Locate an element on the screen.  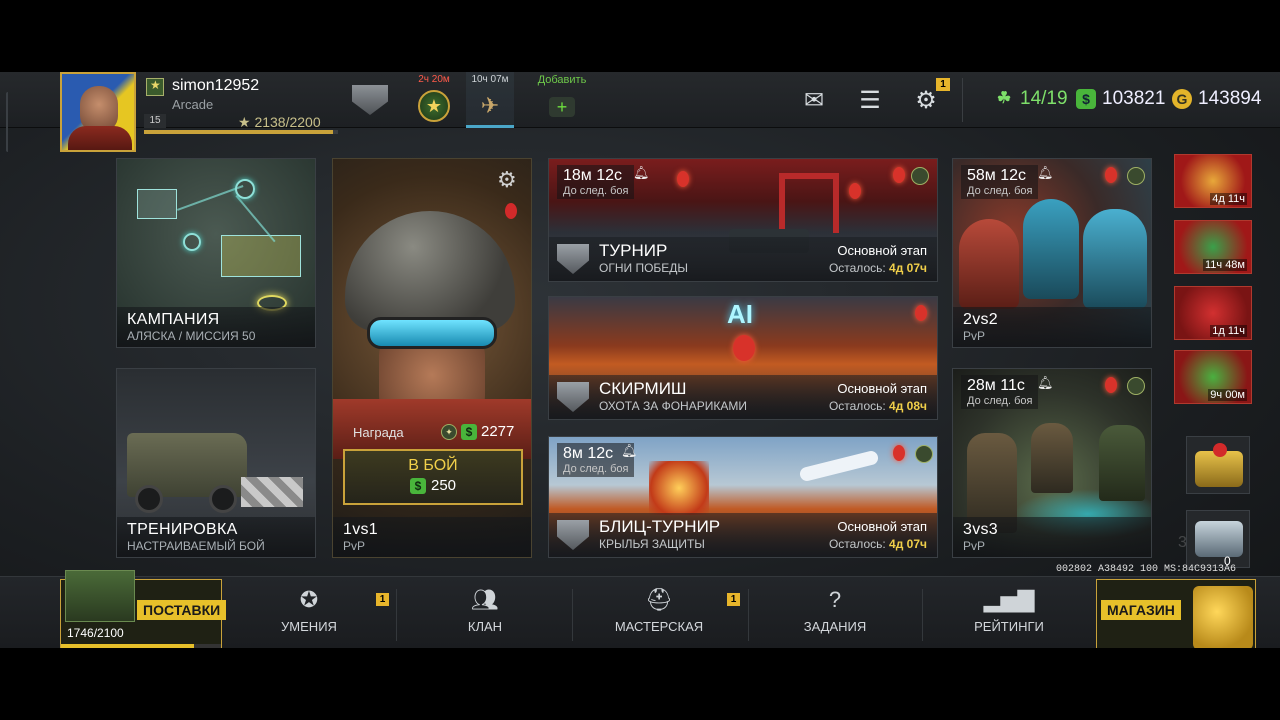
supply-button: ПОСТАВКИ 1746/2100 is located at coordinates (143, 609).